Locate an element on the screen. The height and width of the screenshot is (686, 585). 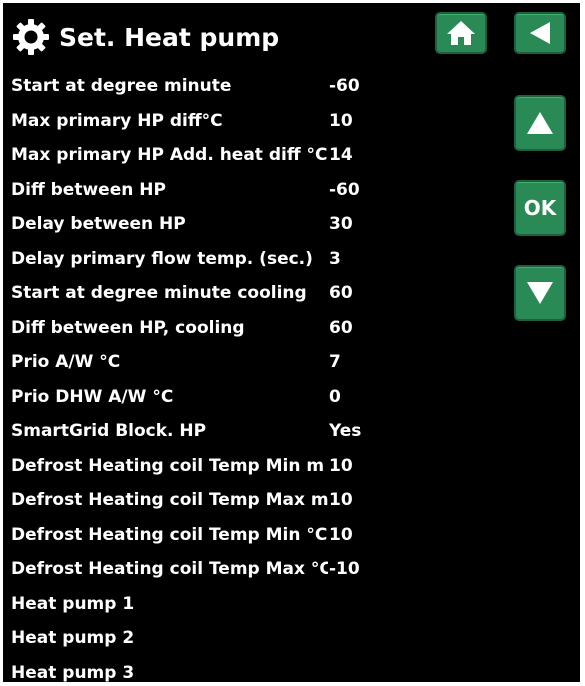
setting-row: Start at degree minute -60 is located at coordinates (221, 86).